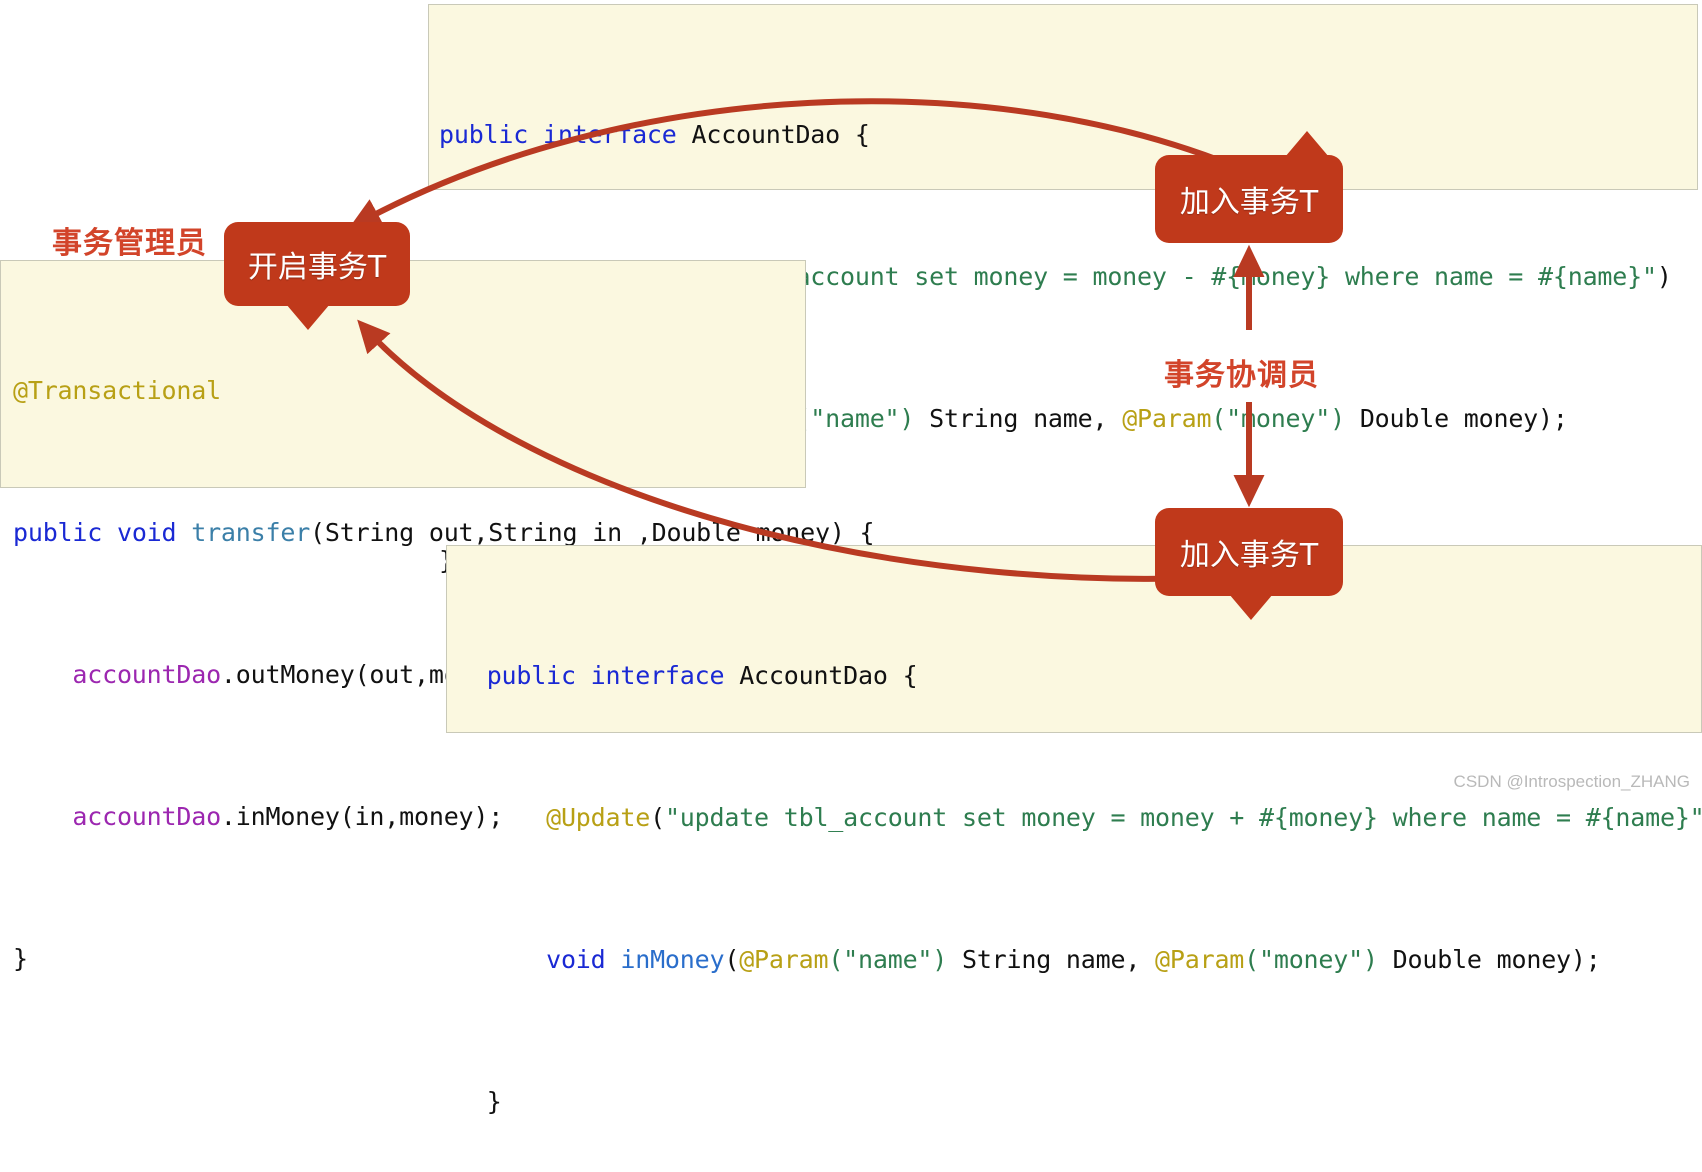 The image size is (1702, 1172). Describe the element at coordinates (598, 817) in the screenshot. I see `code-token-annotation: @Update` at that location.